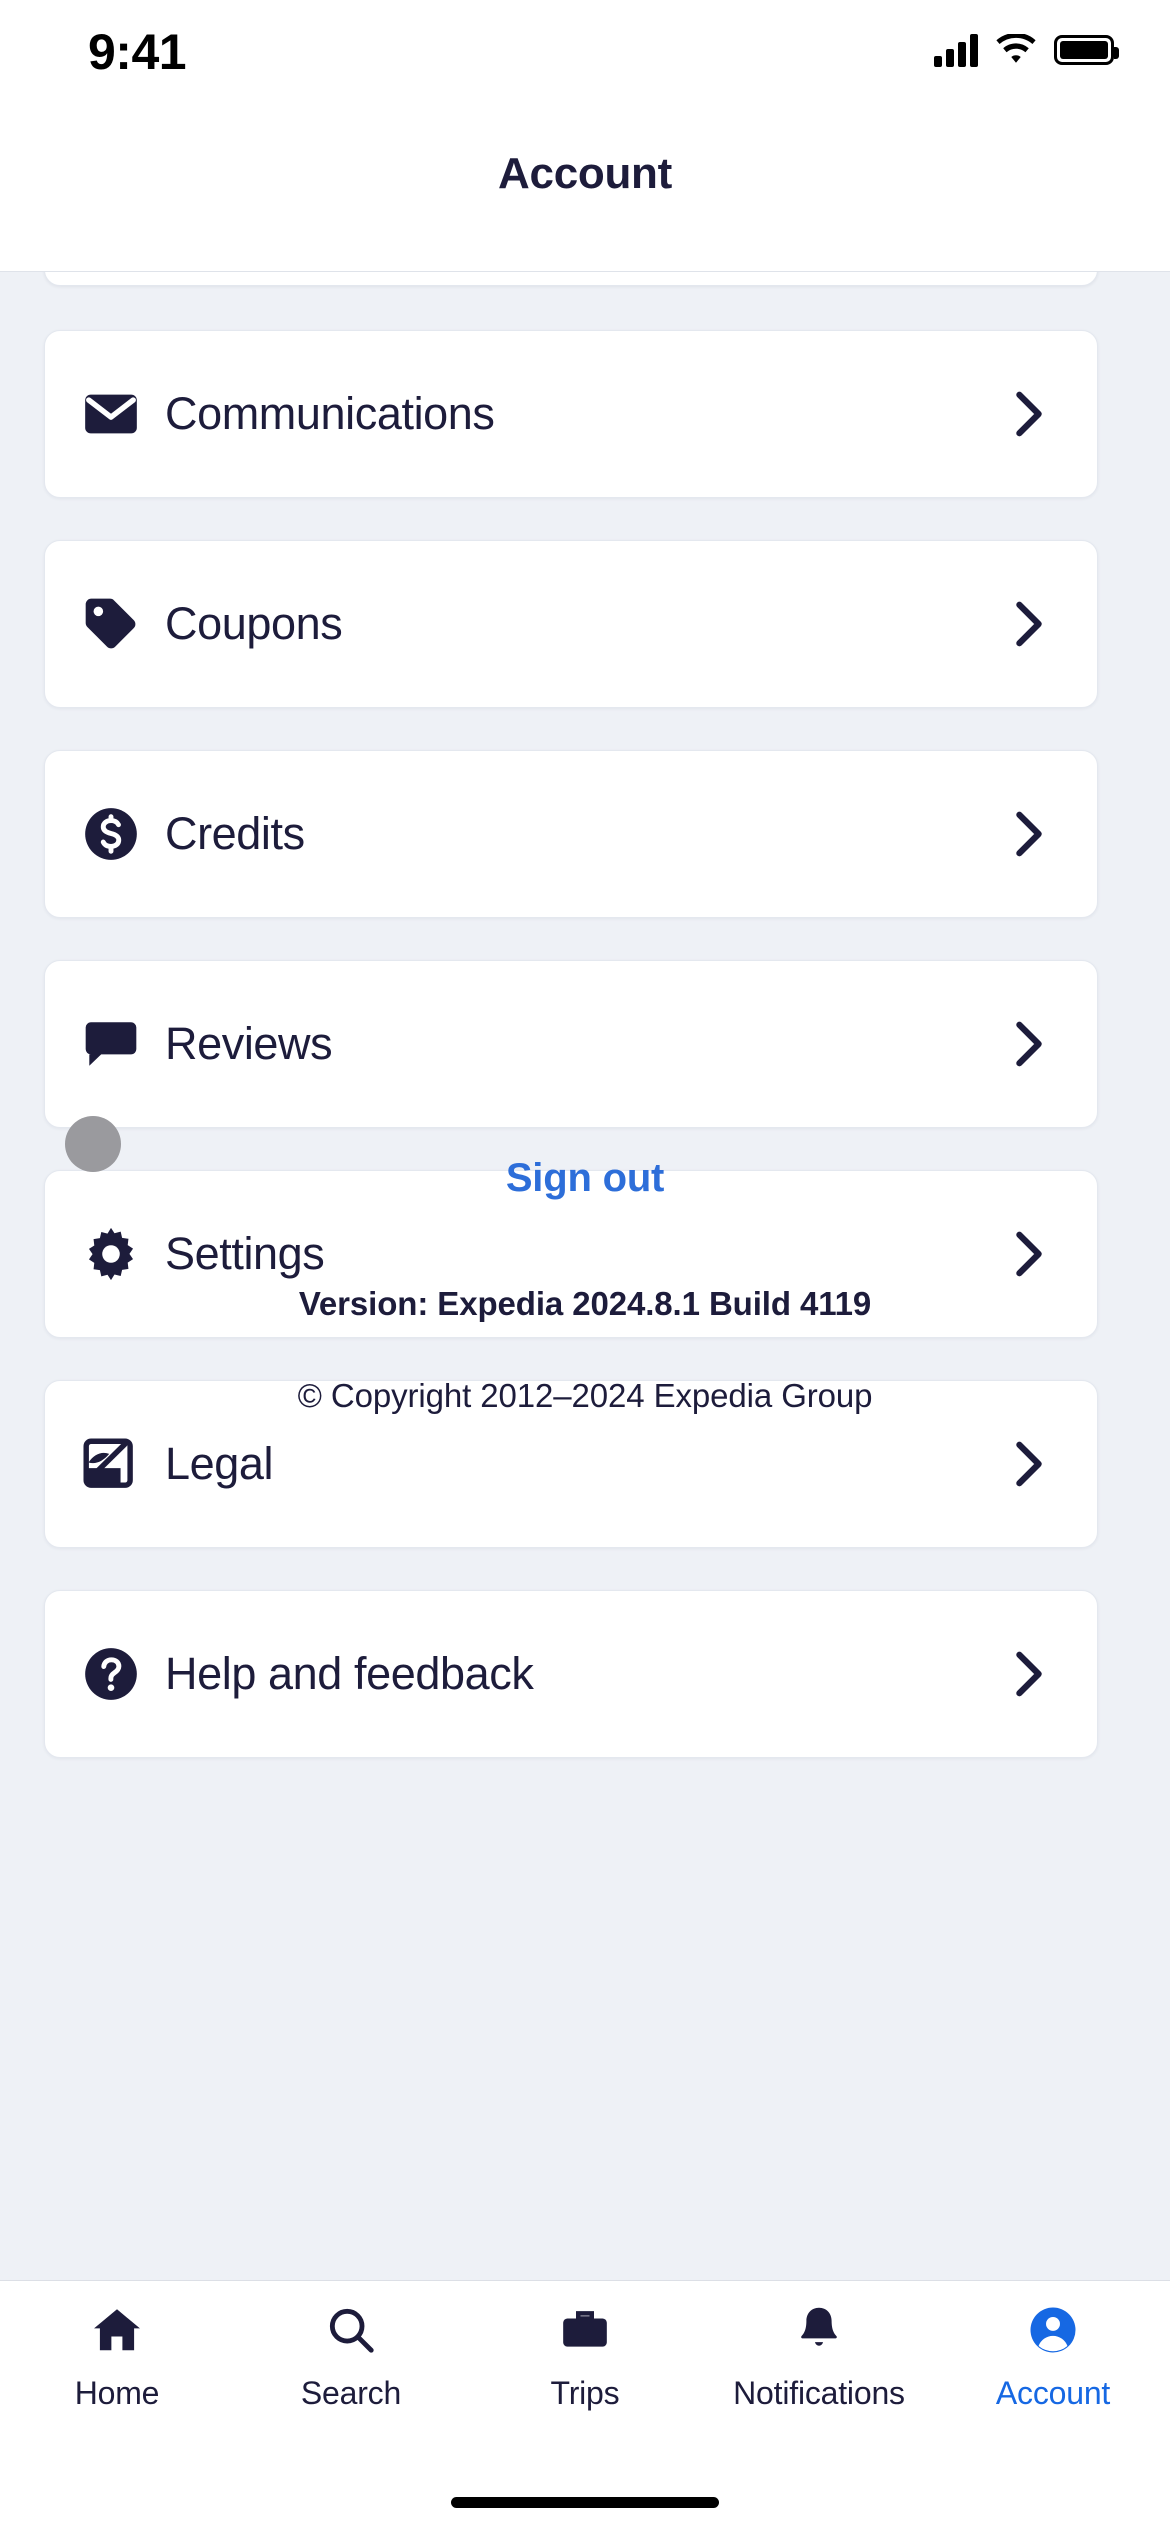 Image resolution: width=1170 pixels, height=2532 pixels. I want to click on menu-item-label: Reviews, so click(249, 1043).